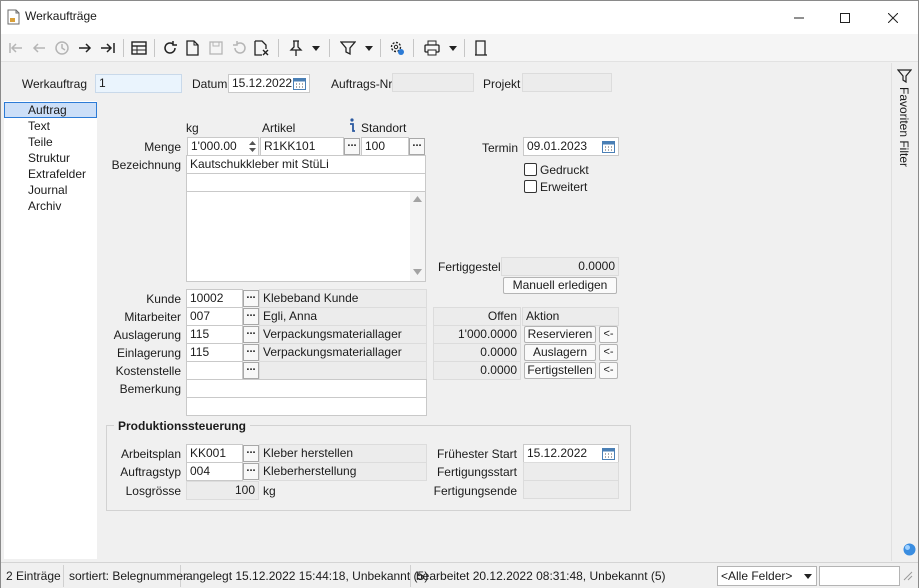 The image size is (919, 588). I want to click on save-button, so click(216, 48).